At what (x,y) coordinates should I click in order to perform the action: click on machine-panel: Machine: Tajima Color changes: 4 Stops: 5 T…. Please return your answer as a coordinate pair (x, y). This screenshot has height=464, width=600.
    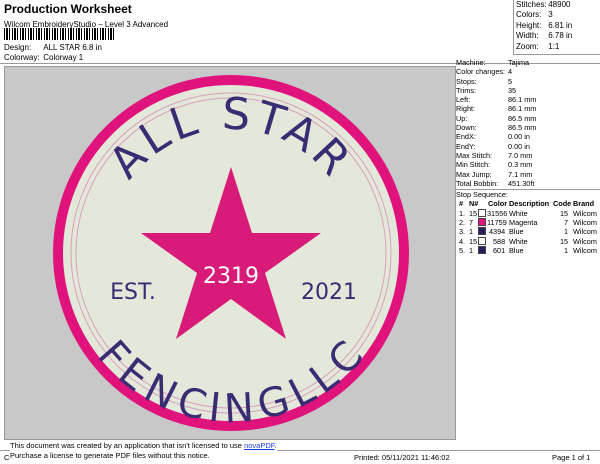
    Looking at the image, I should click on (528, 156).